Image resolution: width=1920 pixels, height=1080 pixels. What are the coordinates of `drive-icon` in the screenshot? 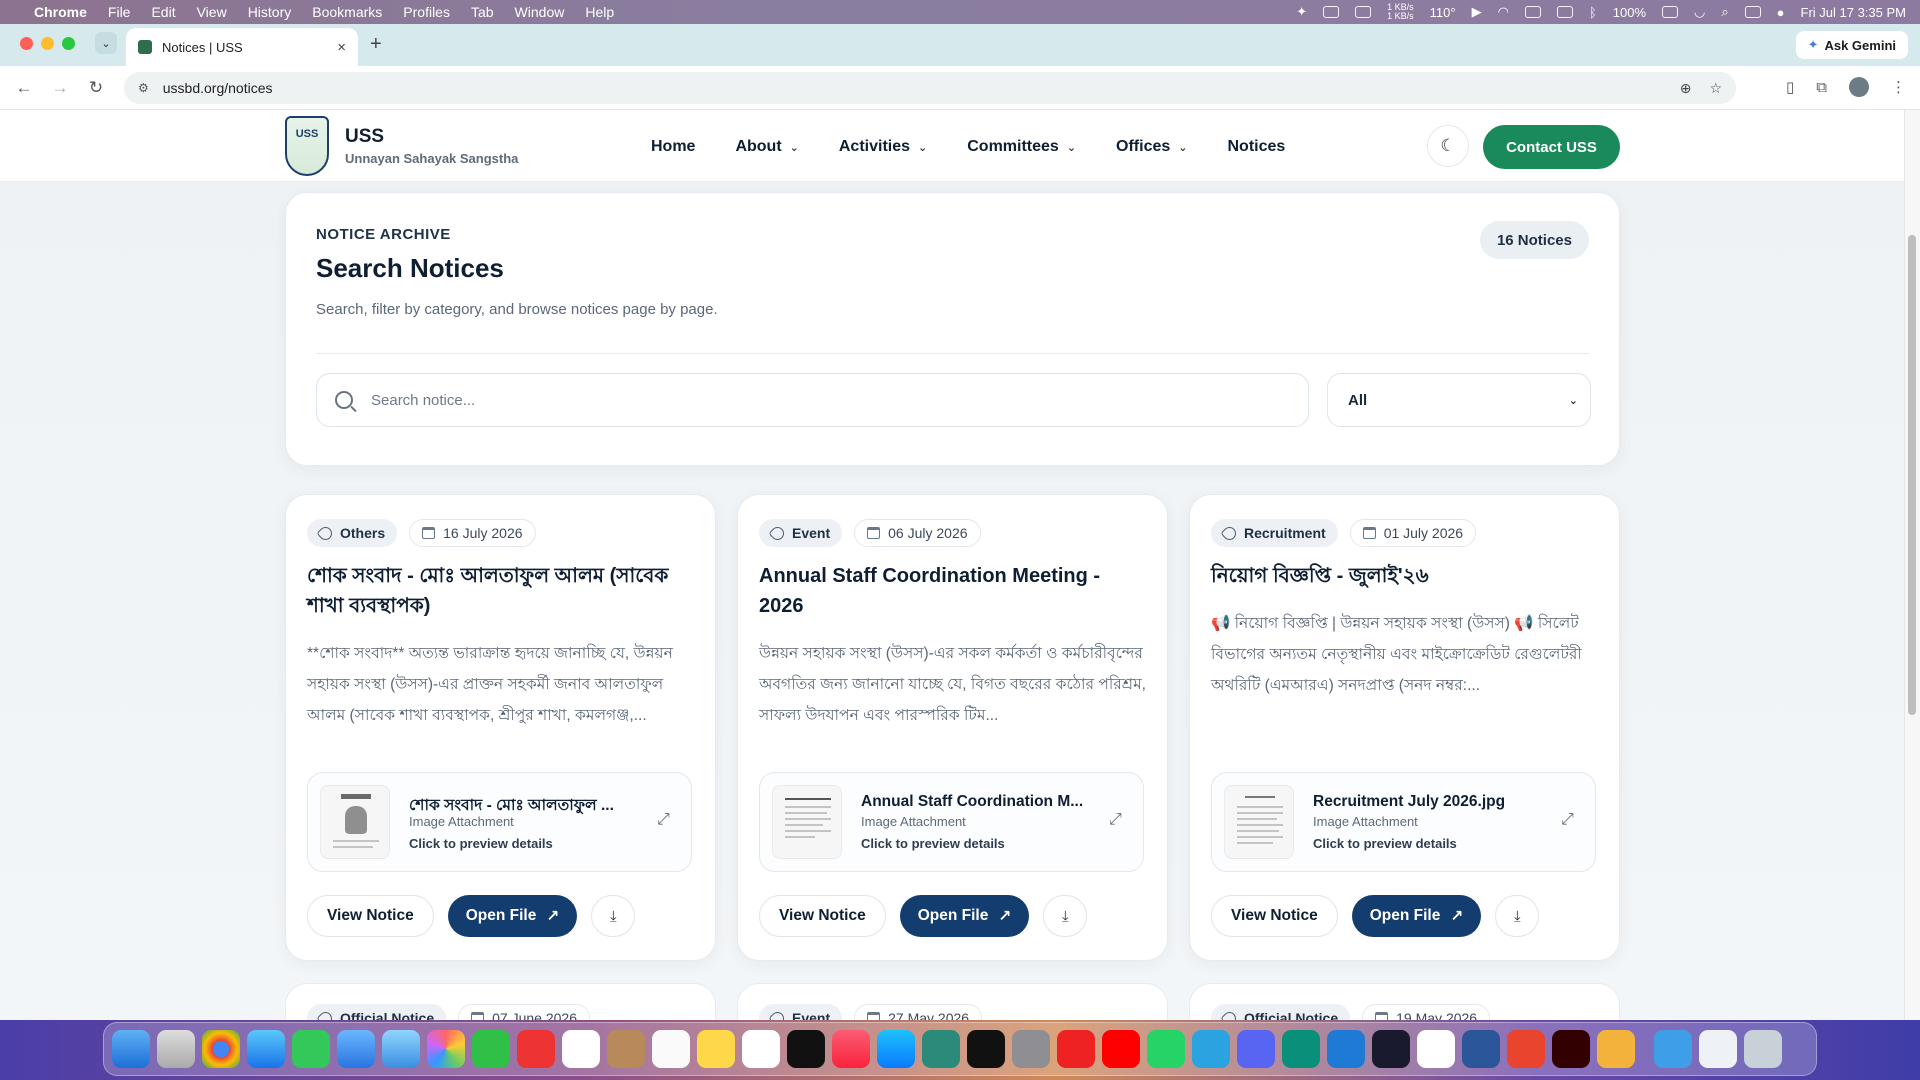 It's located at (1363, 12).